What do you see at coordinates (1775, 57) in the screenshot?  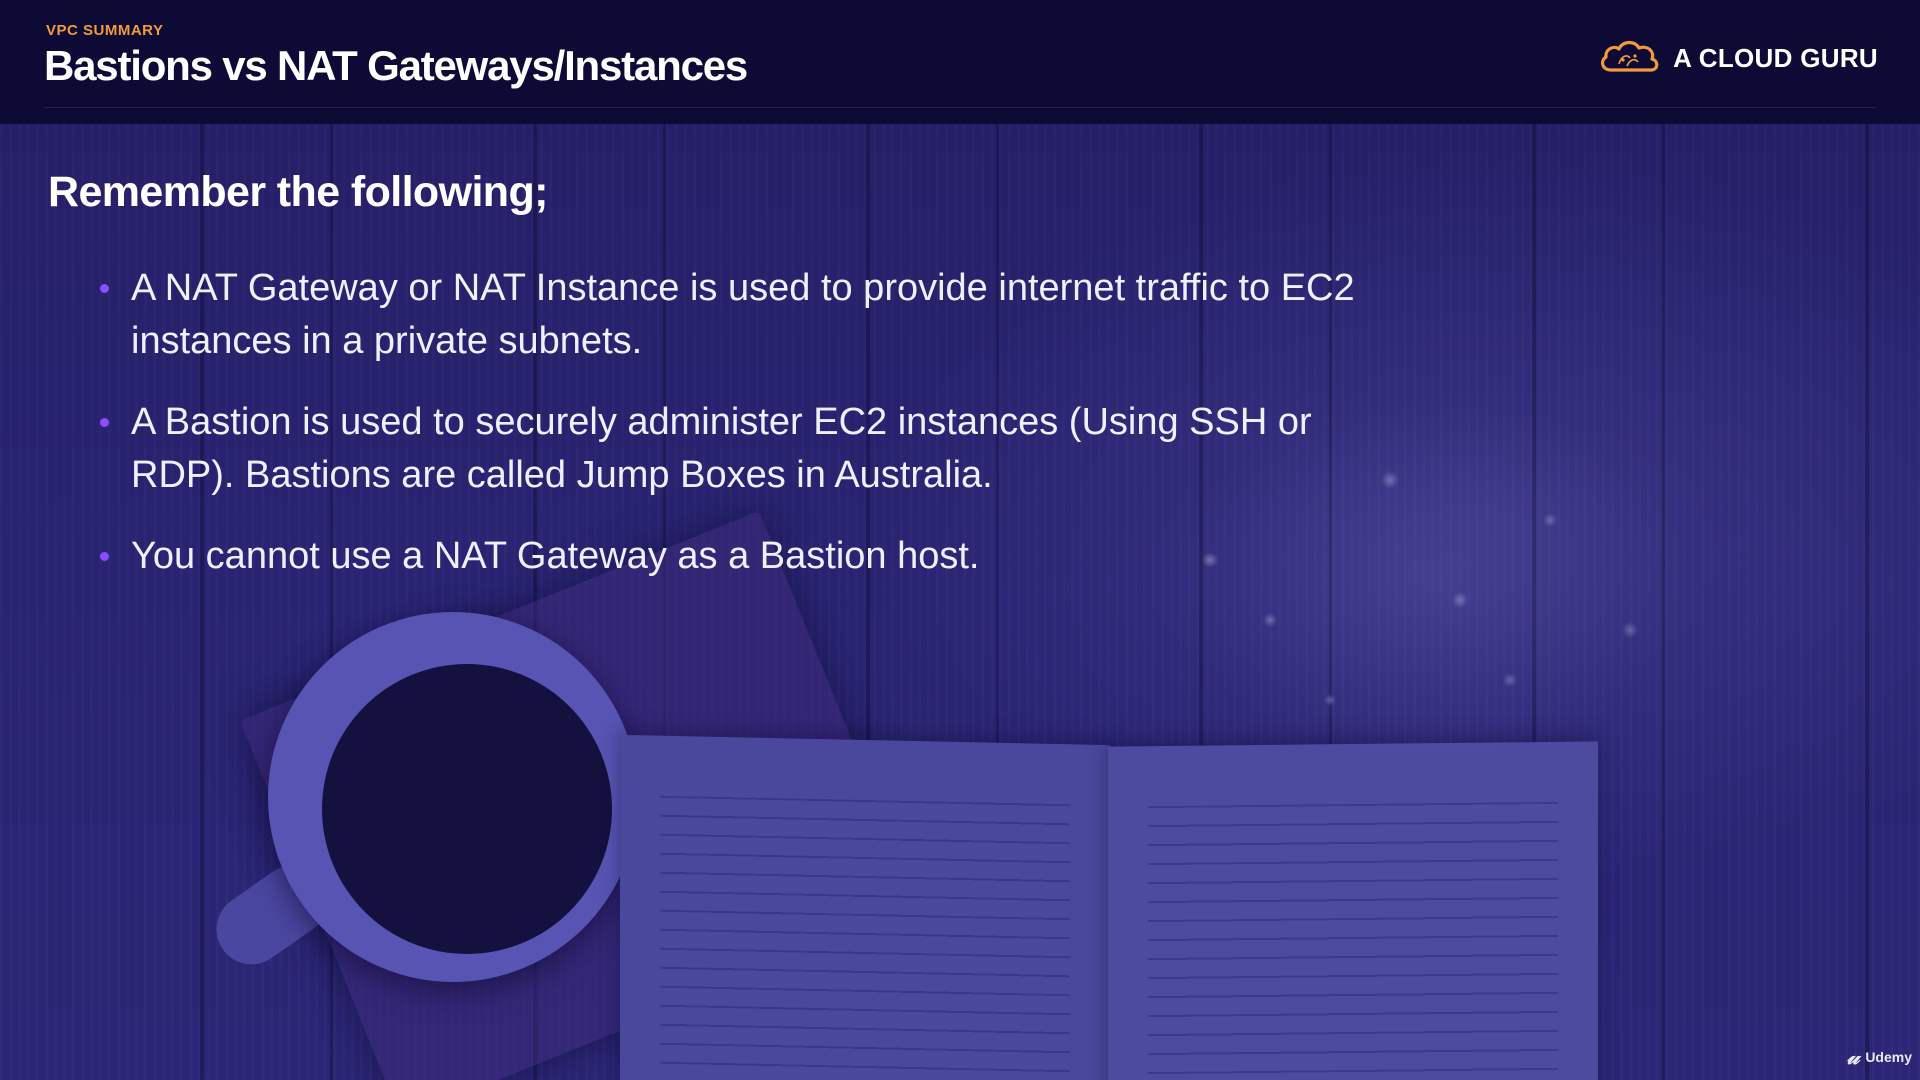 I see `brand-name: A CLOUD GURU` at bounding box center [1775, 57].